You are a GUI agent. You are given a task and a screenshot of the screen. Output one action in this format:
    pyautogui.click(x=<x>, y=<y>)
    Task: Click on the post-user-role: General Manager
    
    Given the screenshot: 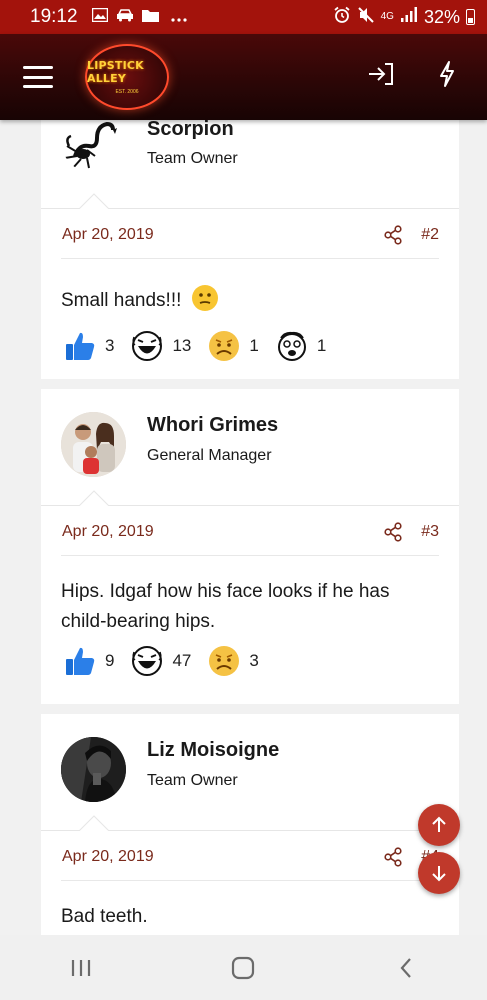 What is the action you would take?
    pyautogui.click(x=209, y=455)
    